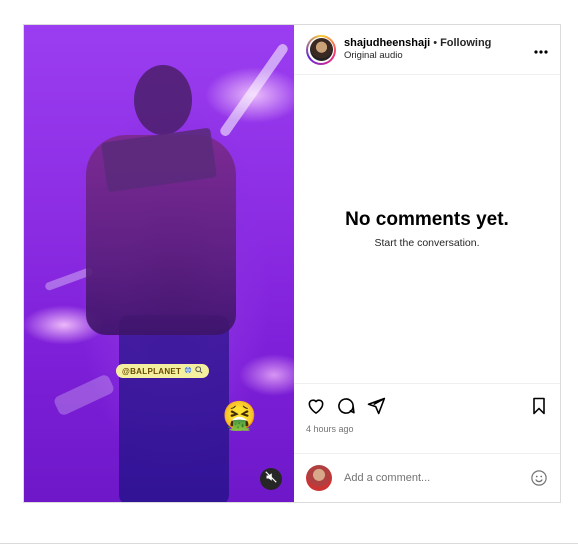  I want to click on video-watermark: @BALPLANET, so click(163, 371).